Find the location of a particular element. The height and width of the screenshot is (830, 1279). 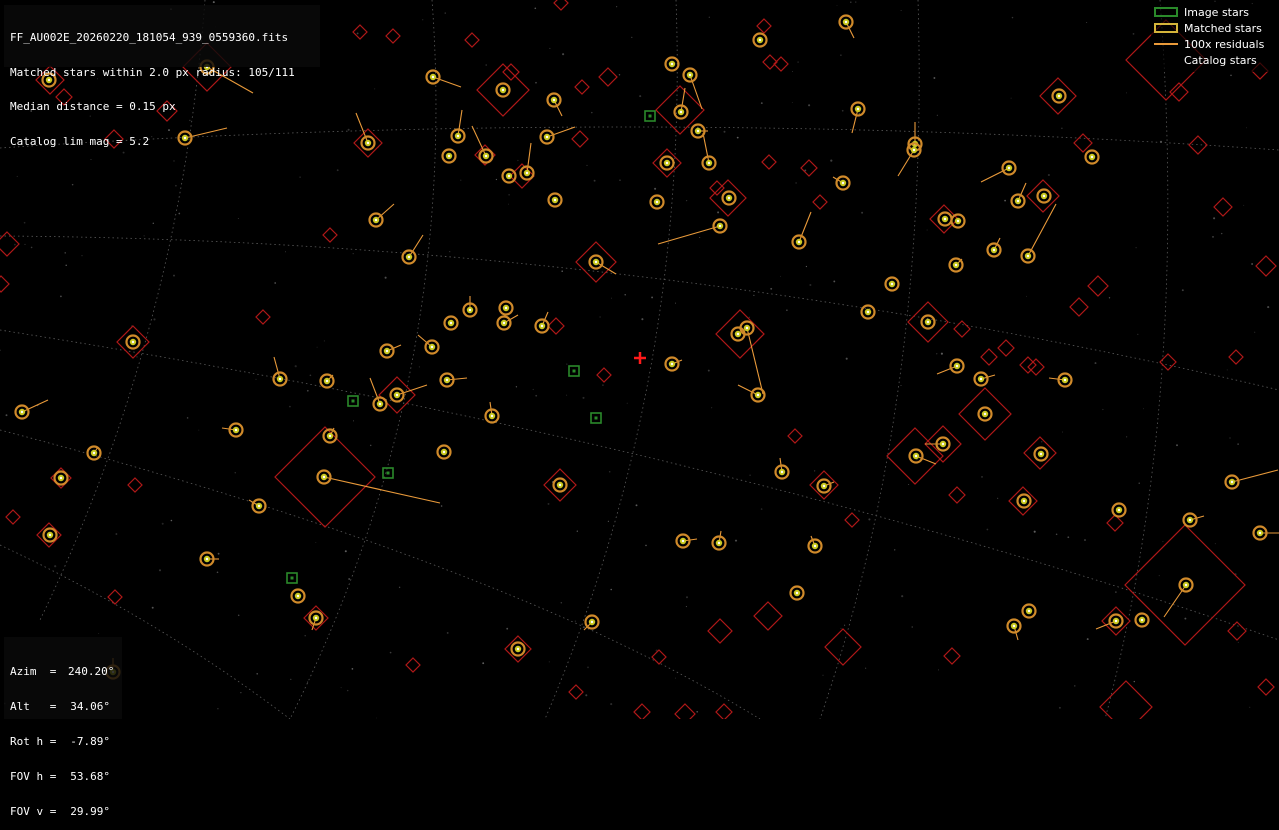

legend-item-image-stars: Image stars is located at coordinates (1215, 12).